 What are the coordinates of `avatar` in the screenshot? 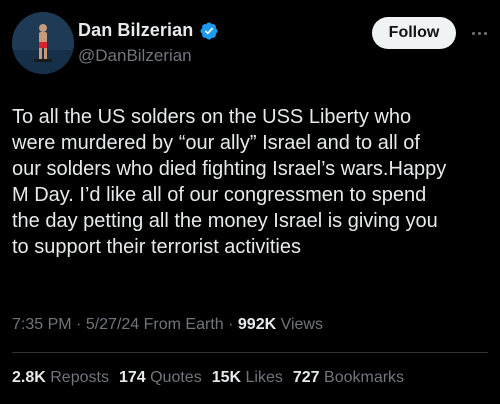 It's located at (43, 43).